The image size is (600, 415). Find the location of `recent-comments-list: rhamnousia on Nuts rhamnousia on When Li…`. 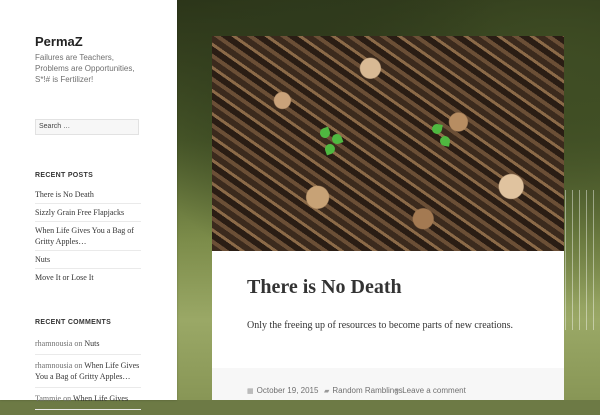

recent-comments-list: rhamnousia on Nuts rhamnousia on When Li… is located at coordinates (88, 376).